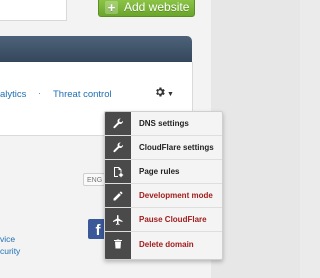  What do you see at coordinates (118, 172) in the screenshot?
I see `page-gear-icon` at bounding box center [118, 172].